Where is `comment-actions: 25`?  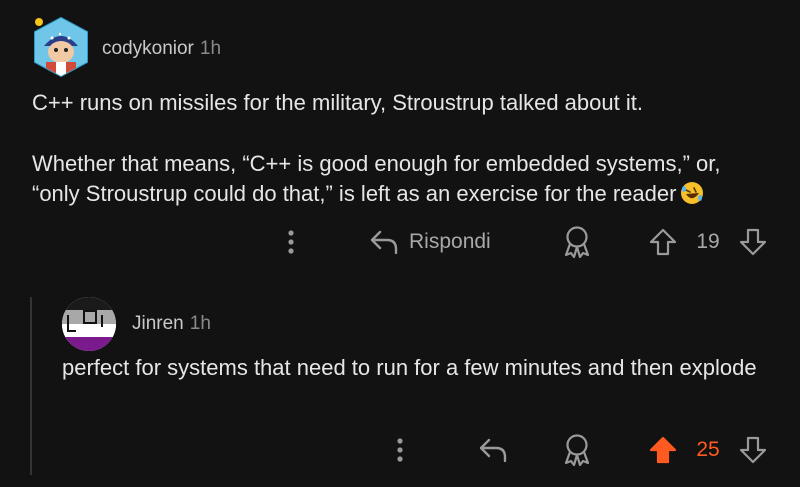
comment-actions: 25 is located at coordinates (400, 450).